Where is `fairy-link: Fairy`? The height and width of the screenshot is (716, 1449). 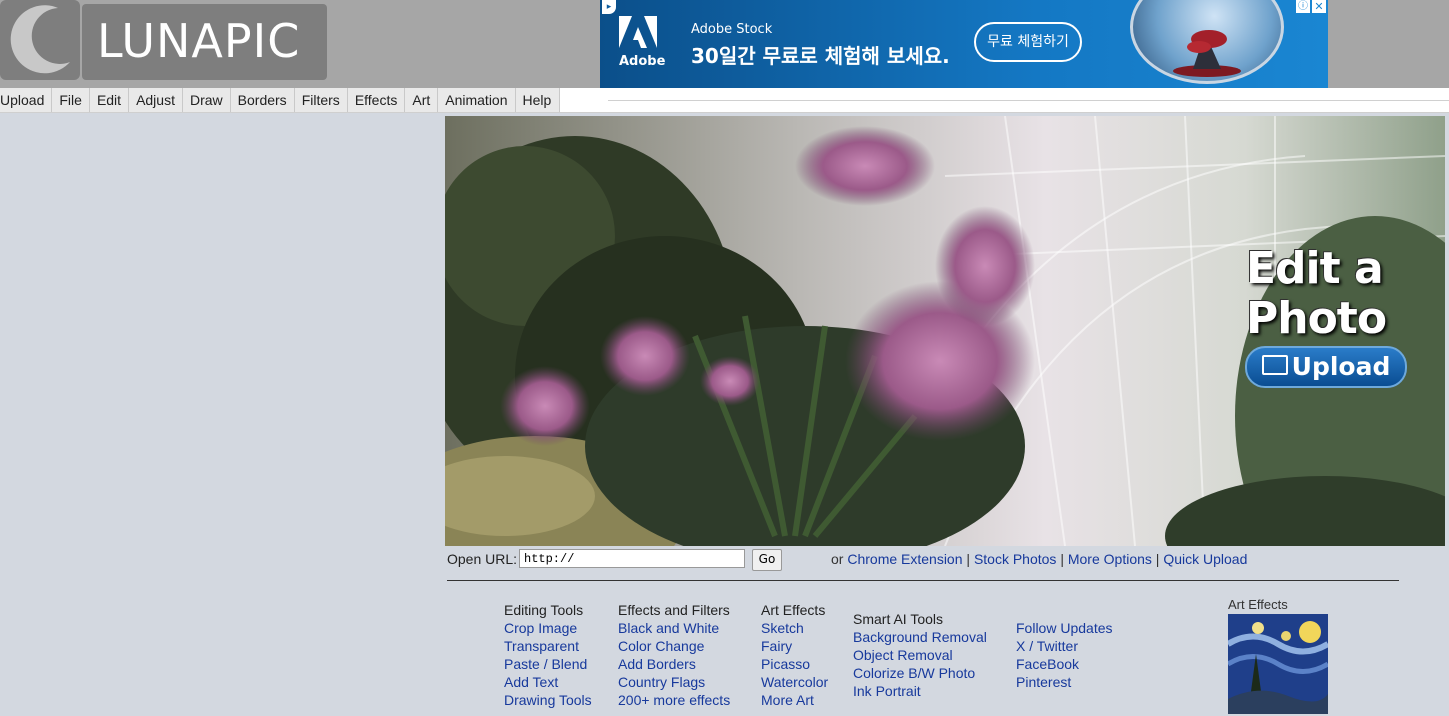
fairy-link: Fairy is located at coordinates (794, 646).